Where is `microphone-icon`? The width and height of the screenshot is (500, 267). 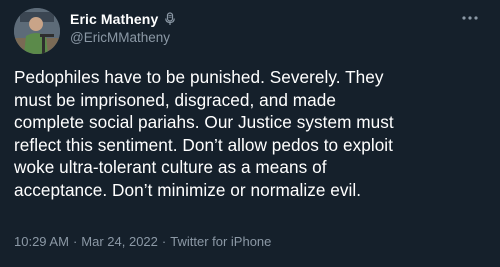 microphone-icon is located at coordinates (170, 19).